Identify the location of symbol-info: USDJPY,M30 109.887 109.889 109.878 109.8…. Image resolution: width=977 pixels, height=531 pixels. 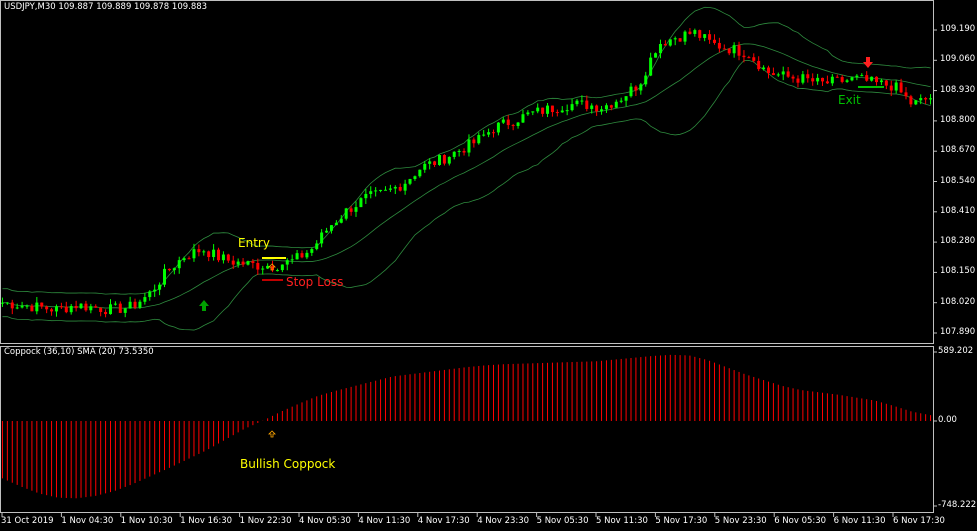
(106, 7).